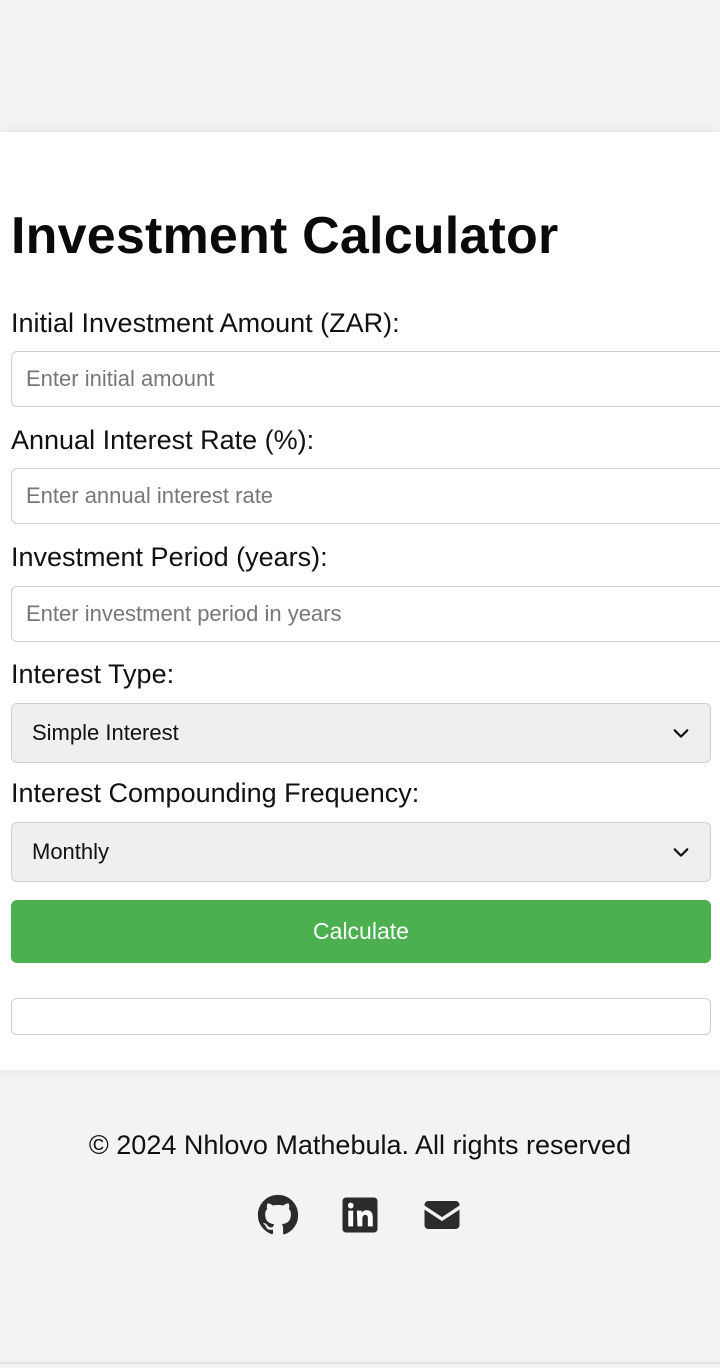 This screenshot has height=1368, width=720. Describe the element at coordinates (71, 851) in the screenshot. I see `frequency-value: Monthly` at that location.